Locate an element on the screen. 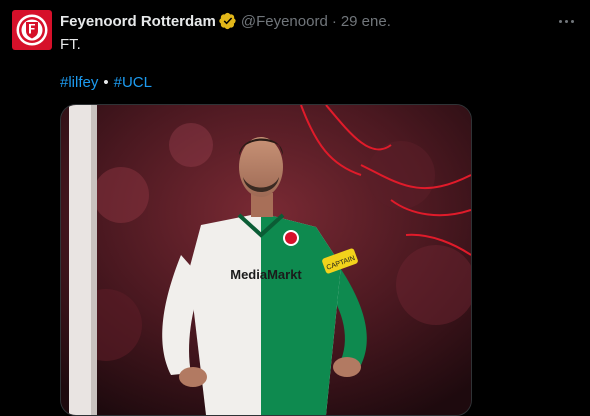 Image resolution: width=590 pixels, height=416 pixels. hashtag-row: #lilfey • #UCL is located at coordinates (106, 82).